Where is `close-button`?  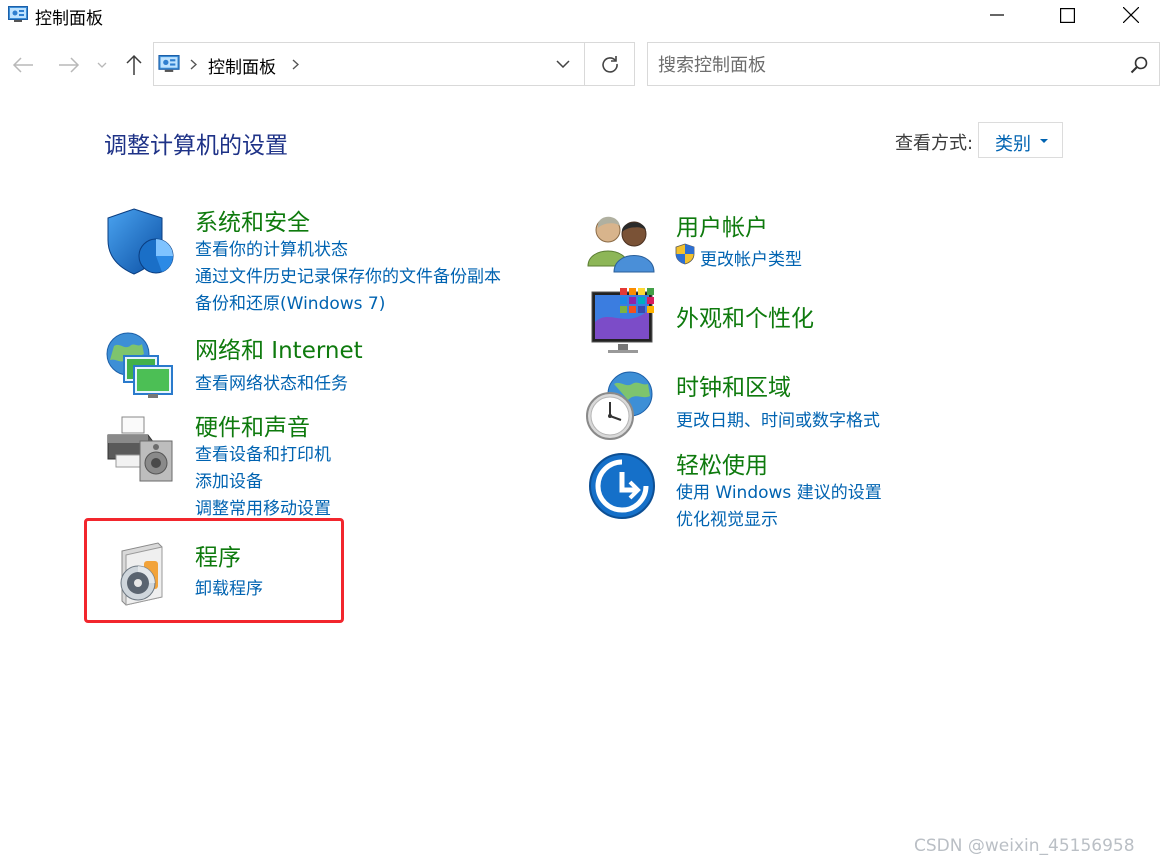
close-button is located at coordinates (1131, 15).